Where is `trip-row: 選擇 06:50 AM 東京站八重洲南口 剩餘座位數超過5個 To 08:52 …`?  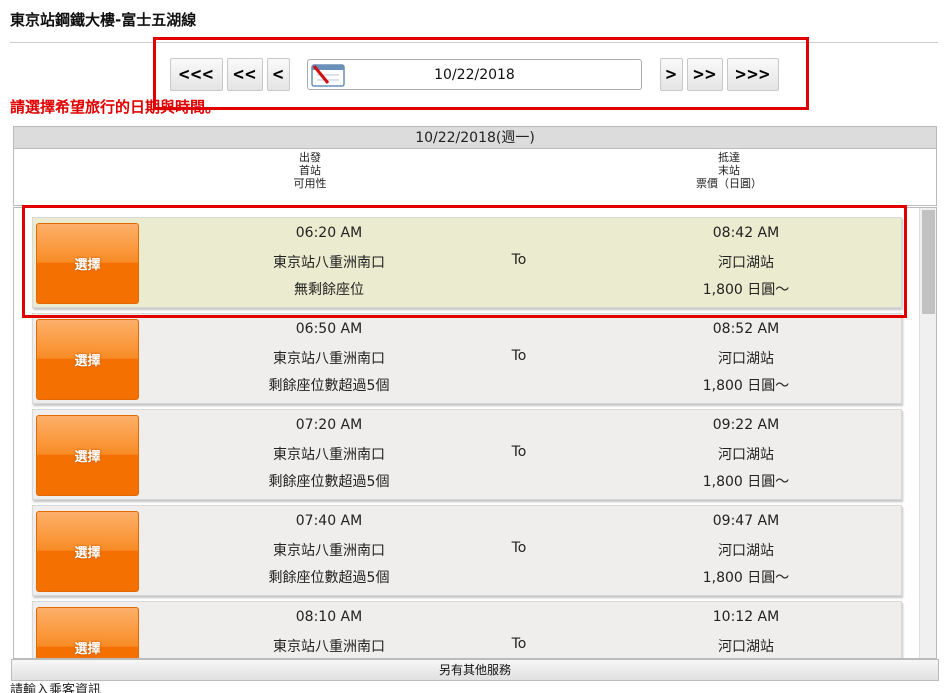 trip-row: 選擇 06:50 AM 東京站八重洲南口 剩餘座位數超過5個 To 08:52 … is located at coordinates (467, 358).